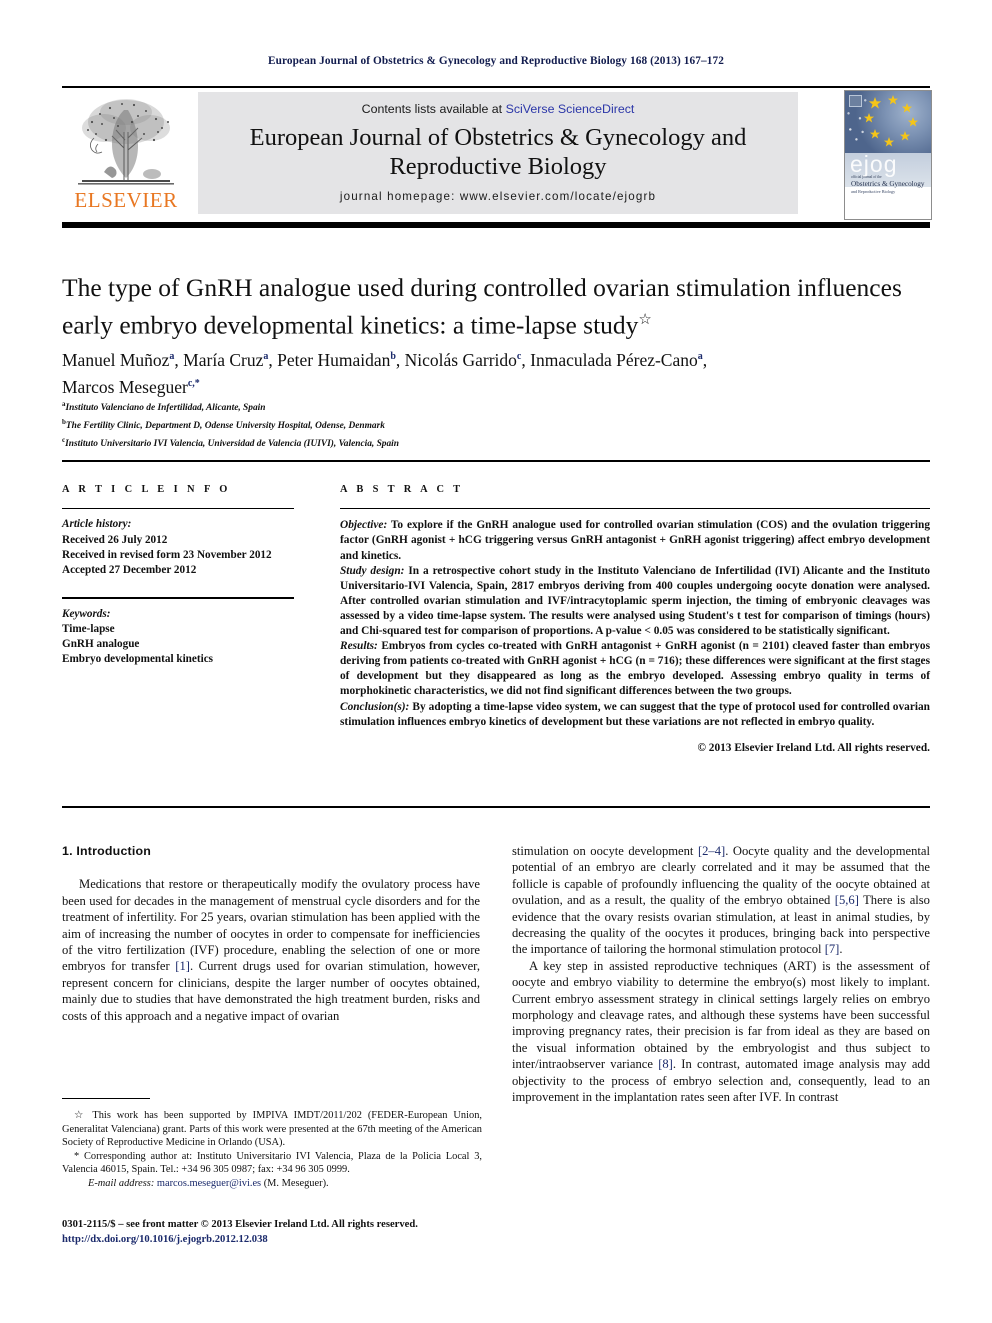  I want to click on elsevier-logo: ELSEVIER, so click(126, 154).